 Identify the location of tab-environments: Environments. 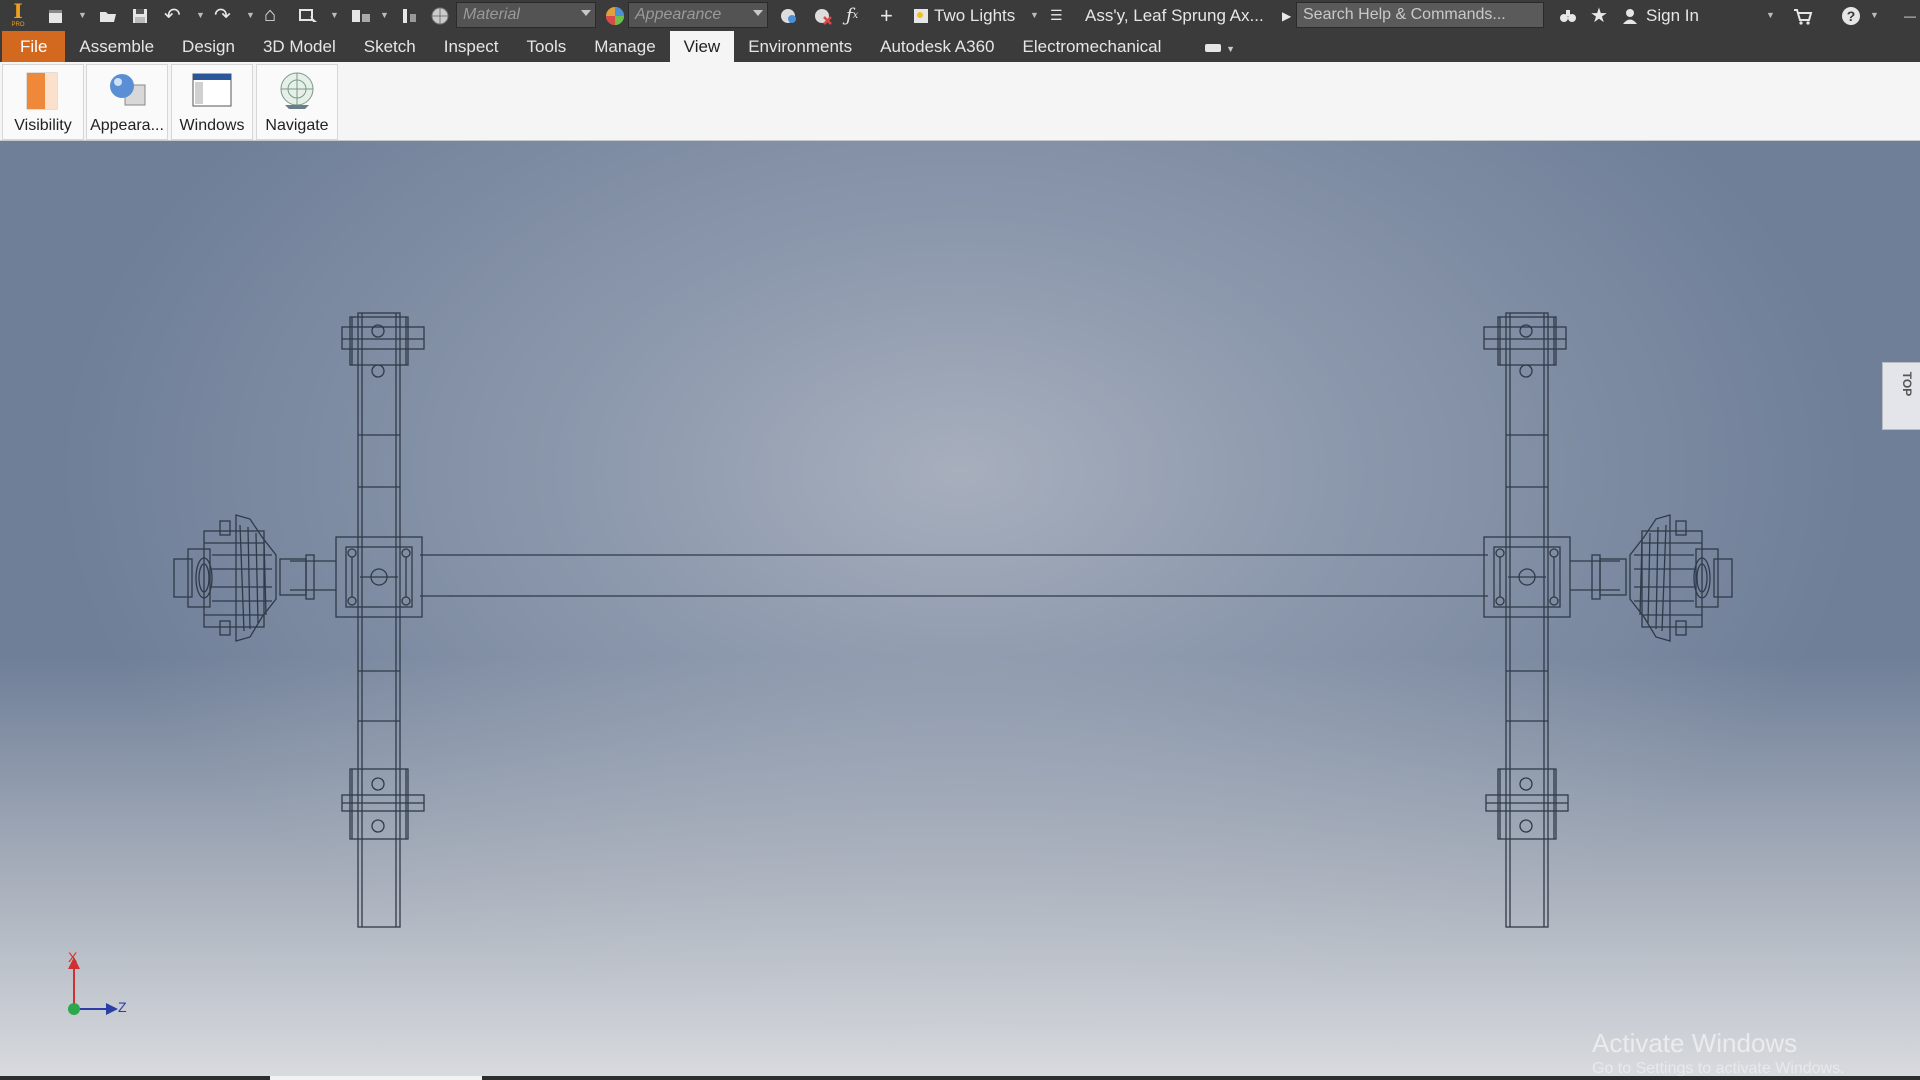
(800, 46).